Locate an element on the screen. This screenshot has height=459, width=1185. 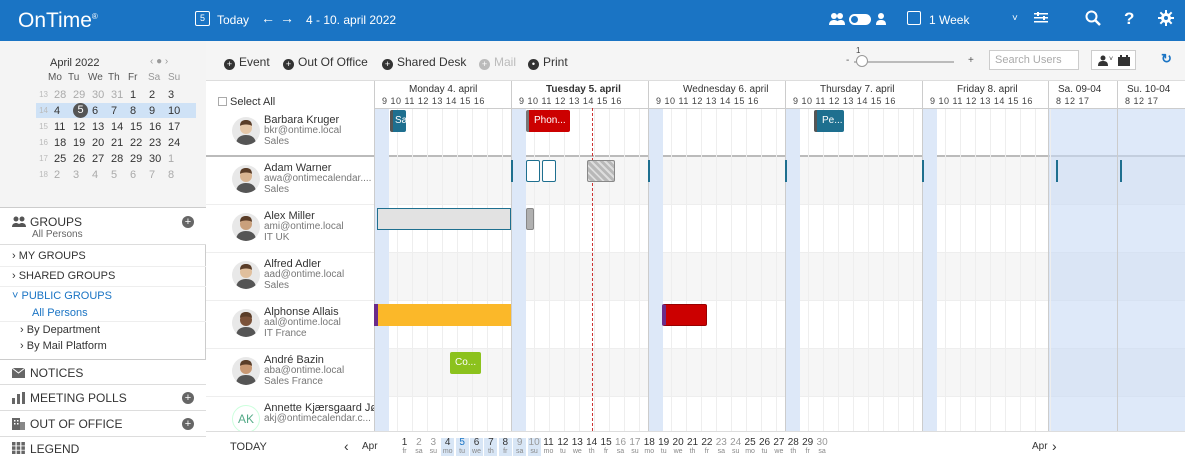
mini-calendar-day: 9 is located at coordinates (158, 111).